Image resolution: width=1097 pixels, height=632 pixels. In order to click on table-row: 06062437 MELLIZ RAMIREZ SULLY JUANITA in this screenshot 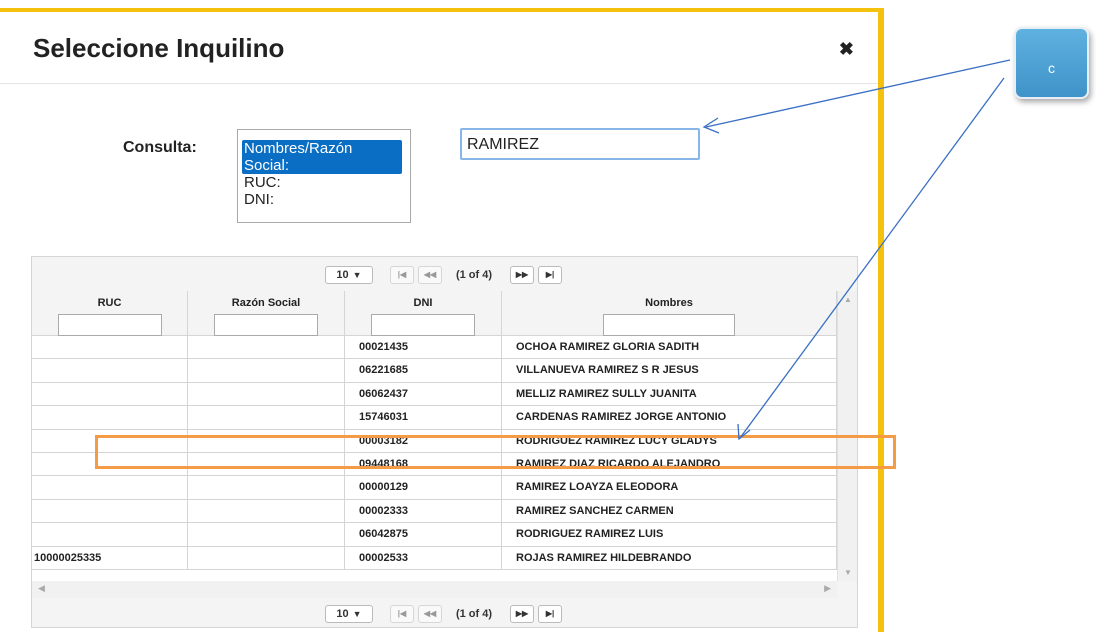, I will do `click(434, 394)`.